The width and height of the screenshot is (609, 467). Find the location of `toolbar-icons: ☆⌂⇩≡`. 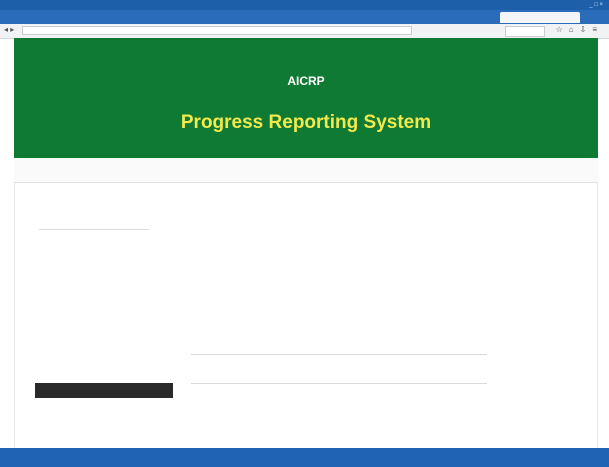

toolbar-icons: ☆⌂⇩≡ is located at coordinates (579, 29).